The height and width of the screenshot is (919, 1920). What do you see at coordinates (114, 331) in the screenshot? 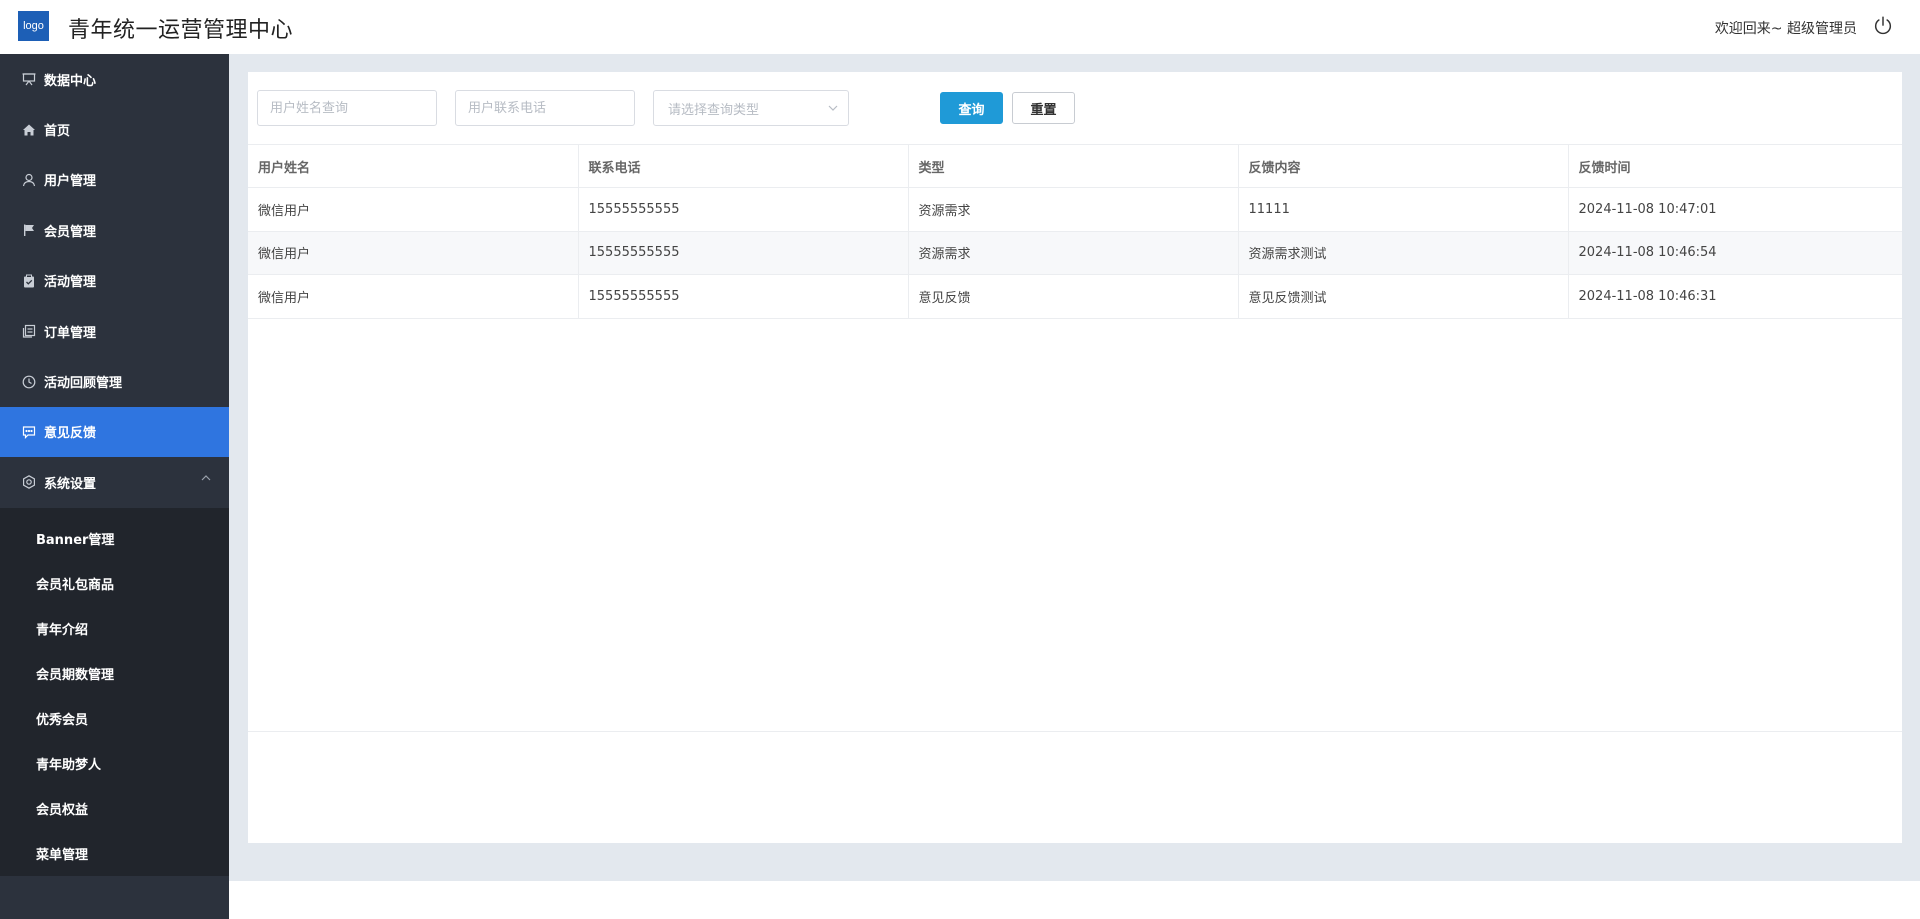
I see `sidebar-item-order-management: 订单管理` at bounding box center [114, 331].